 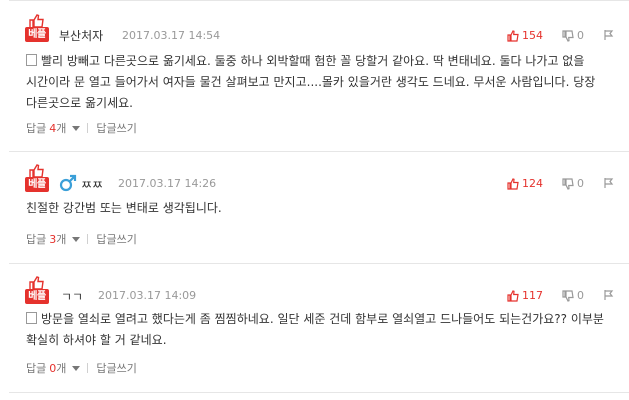 I want to click on comment-date: 2017.03.17 14:54, so click(x=171, y=35).